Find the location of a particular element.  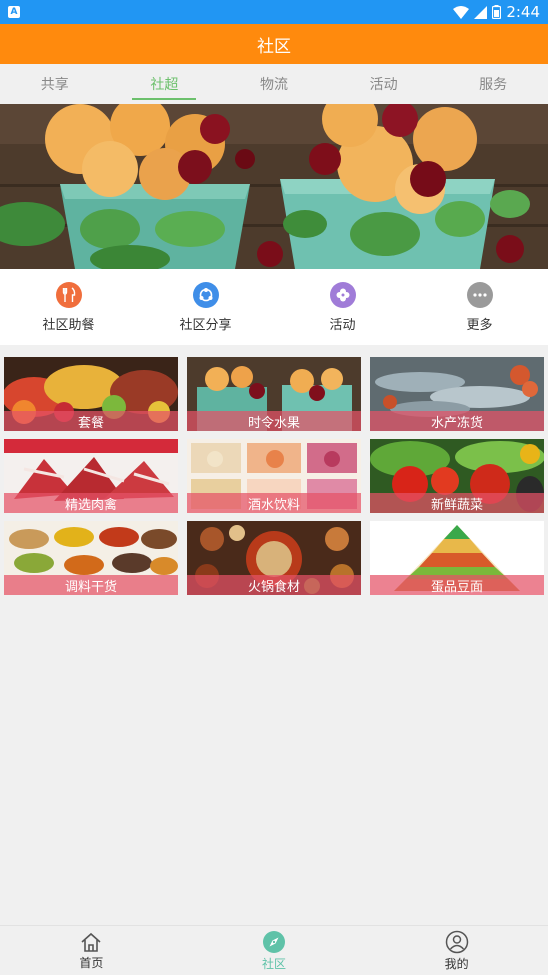

category-seafood-frozen: 水产冻货 is located at coordinates (457, 394).